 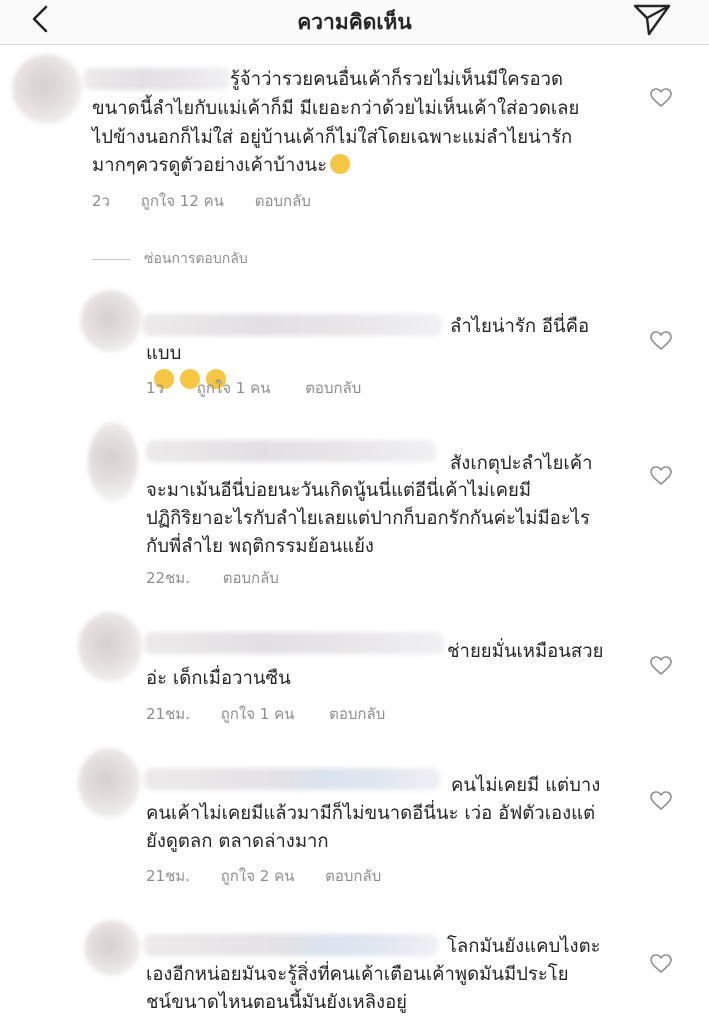 What do you see at coordinates (221, 165) in the screenshot?
I see `comment-text: มากๆควรดูตัวอย่างเค้าบ้างนะ` at bounding box center [221, 165].